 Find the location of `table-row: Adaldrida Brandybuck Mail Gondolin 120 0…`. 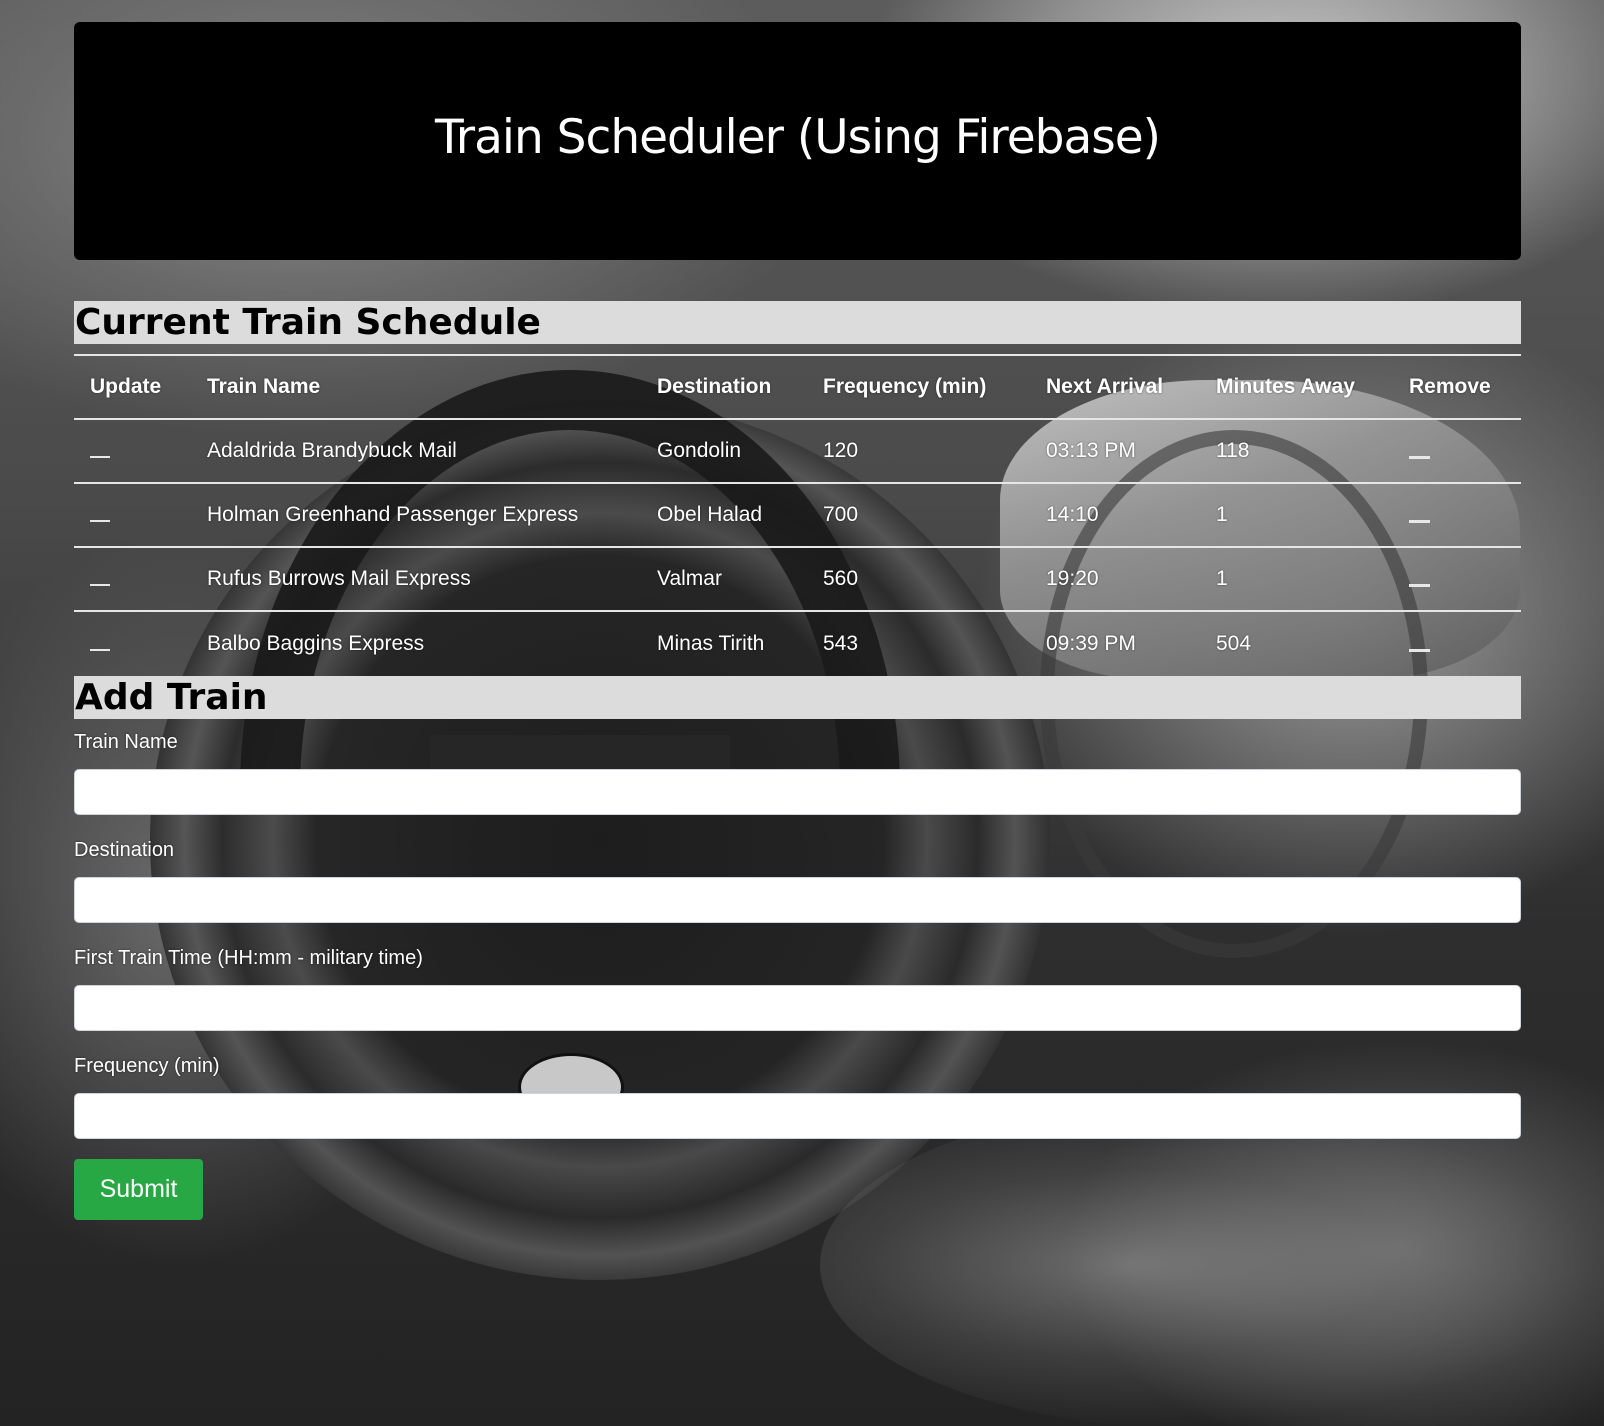

table-row: Adaldrida Brandybuck Mail Gondolin 120 0… is located at coordinates (797, 451).